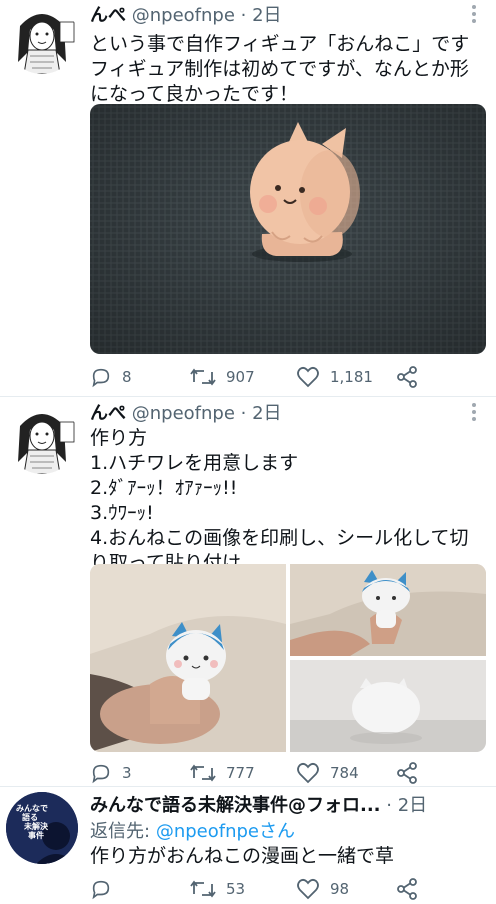 The height and width of the screenshot is (904, 496). I want to click on tweet-actions: 8 907 1,181, so click(290, 377).